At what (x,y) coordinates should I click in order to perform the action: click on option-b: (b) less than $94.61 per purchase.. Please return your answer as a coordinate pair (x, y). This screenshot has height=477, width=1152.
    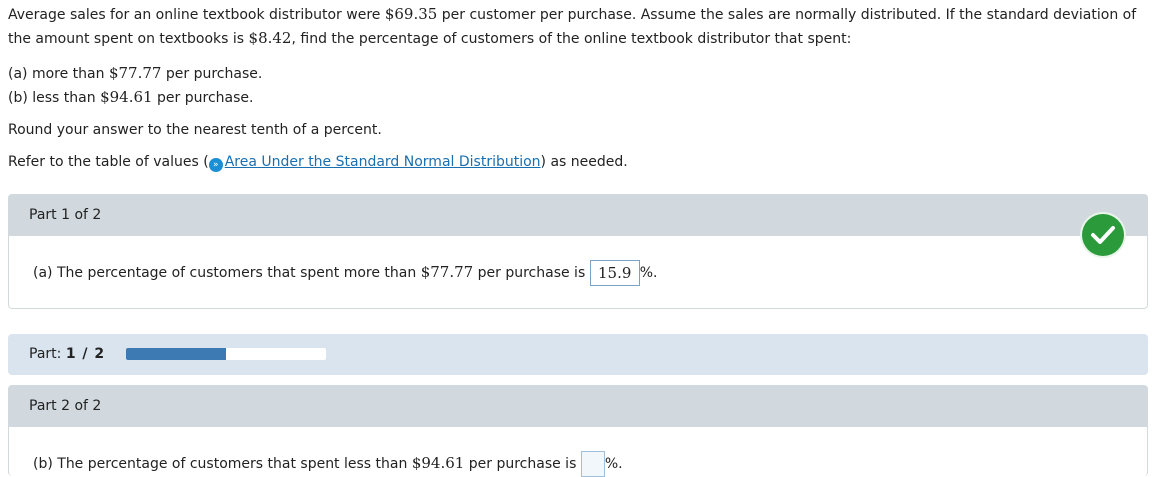
    Looking at the image, I should click on (130, 97).